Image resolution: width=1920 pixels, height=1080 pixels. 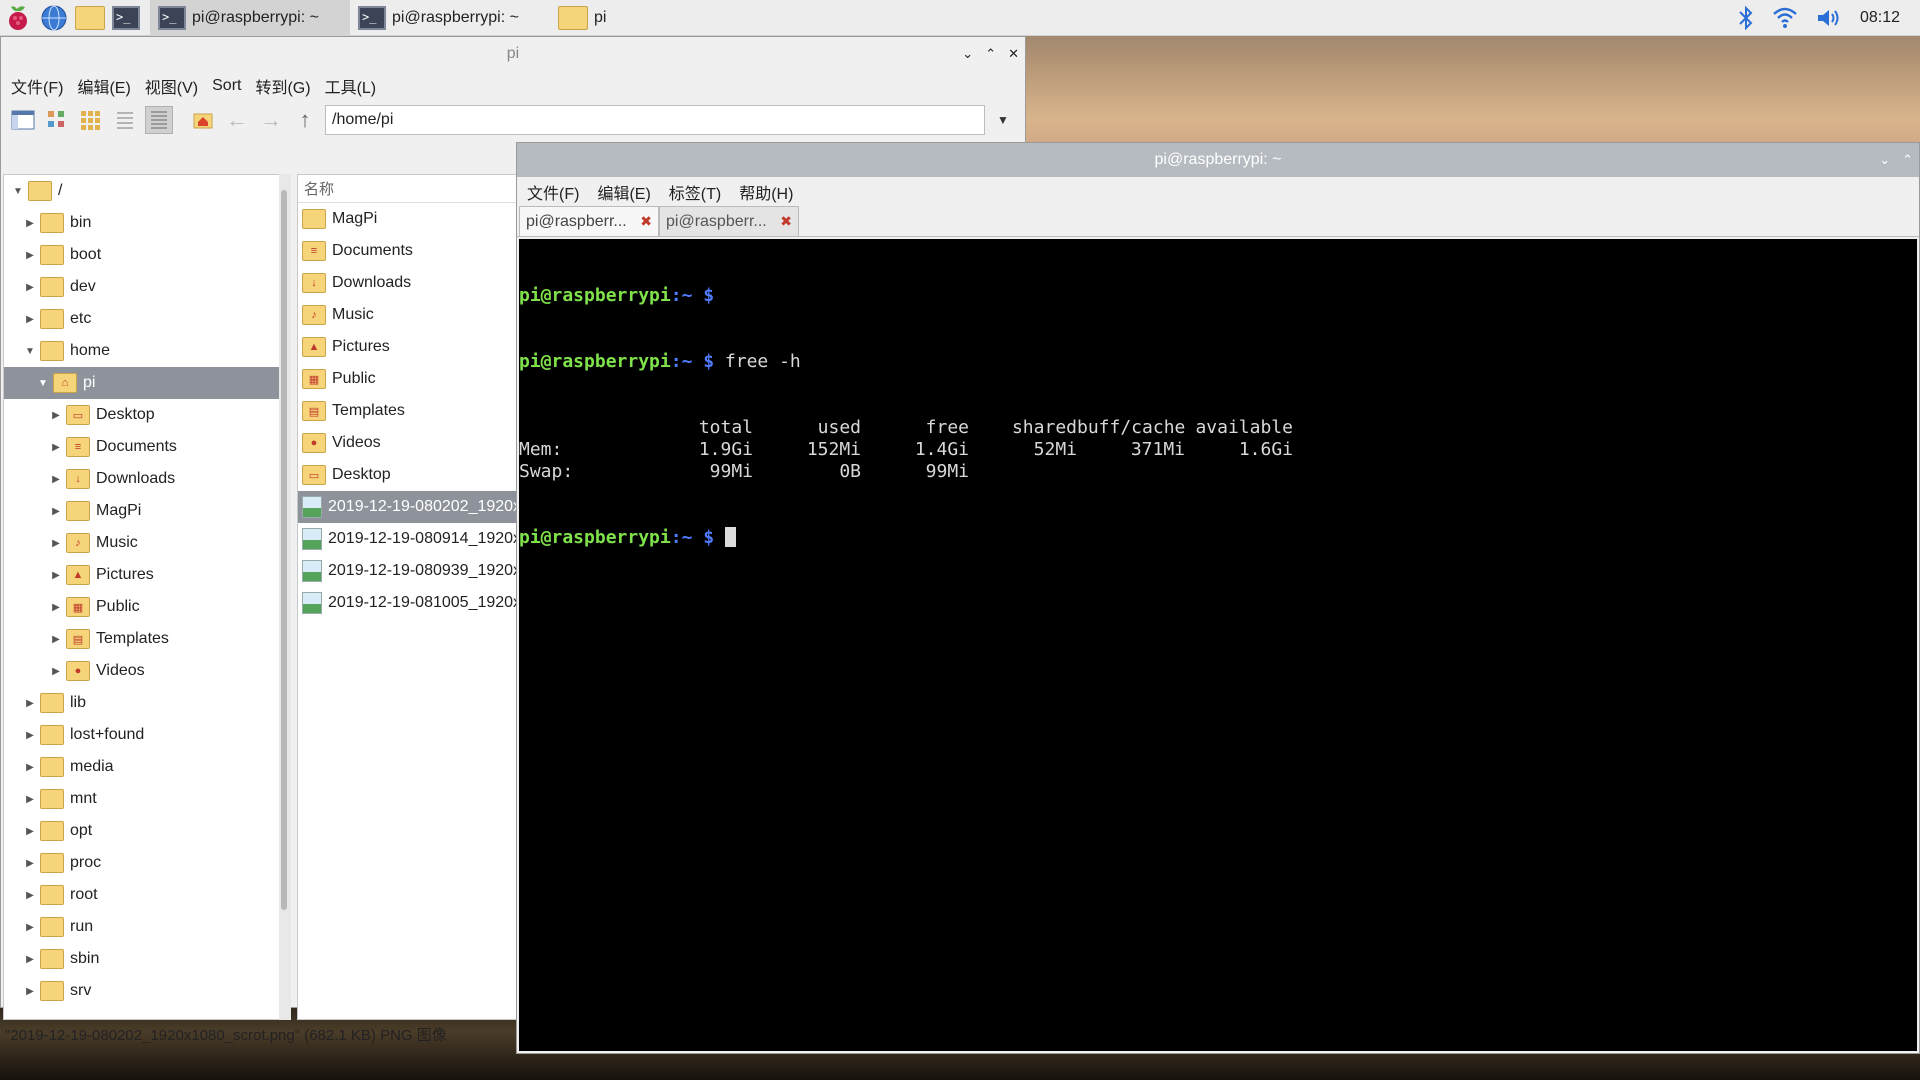 I want to click on close-icon: ✕, so click(x=1013, y=54).